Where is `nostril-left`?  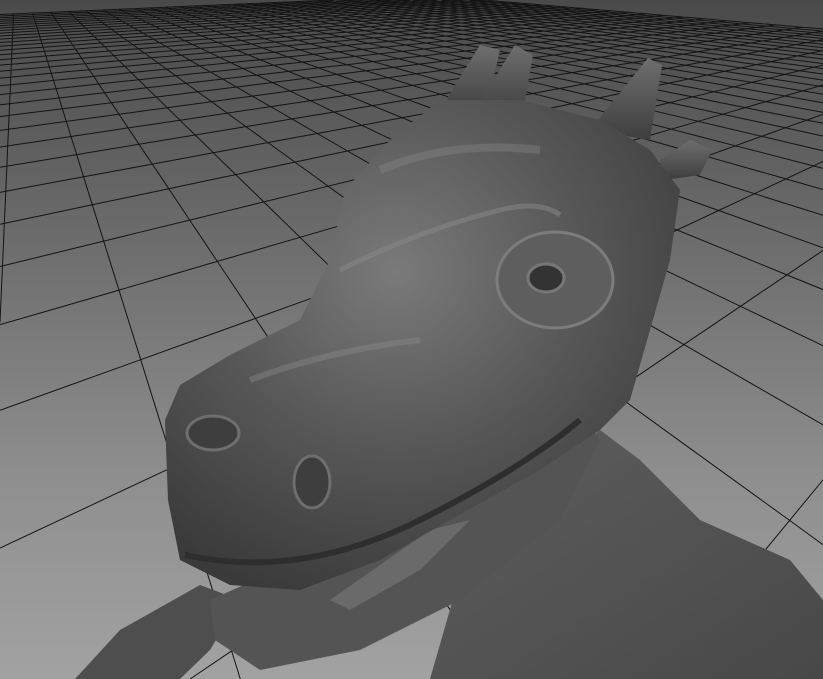
nostril-left is located at coordinates (213, 433).